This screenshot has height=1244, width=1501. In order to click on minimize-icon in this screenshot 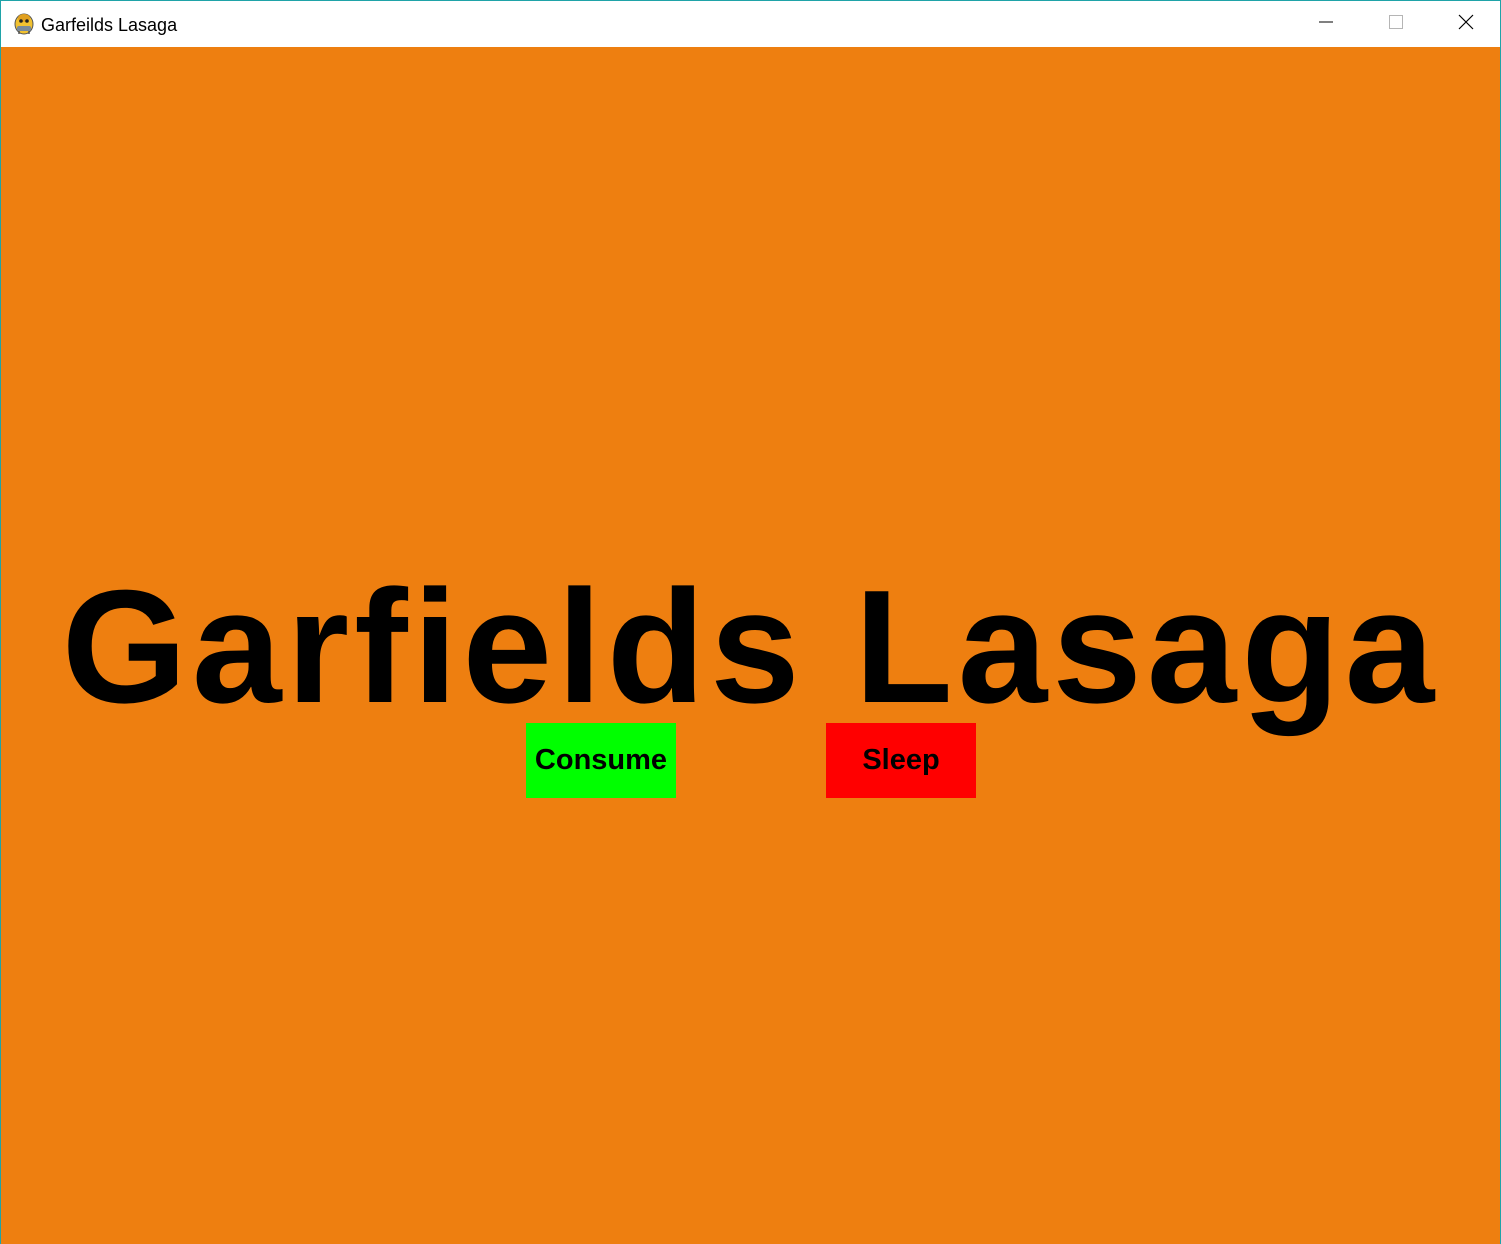, I will do `click(1326, 24)`.